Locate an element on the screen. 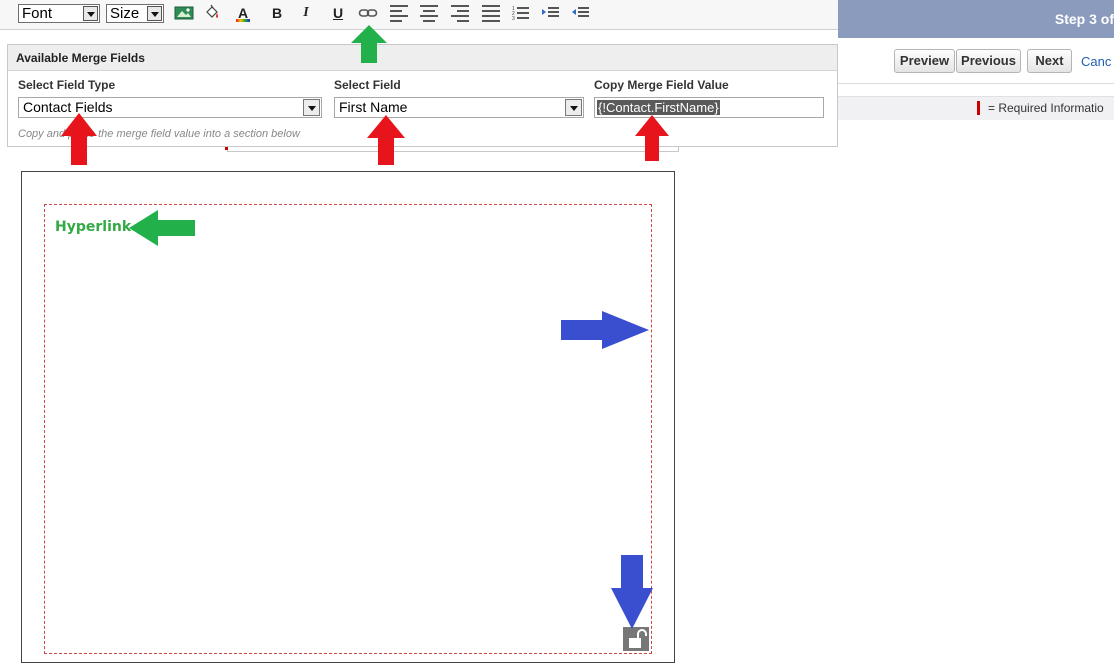 This screenshot has width=1114, height=663. hyperlink-text: Hyperlink is located at coordinates (93, 227).